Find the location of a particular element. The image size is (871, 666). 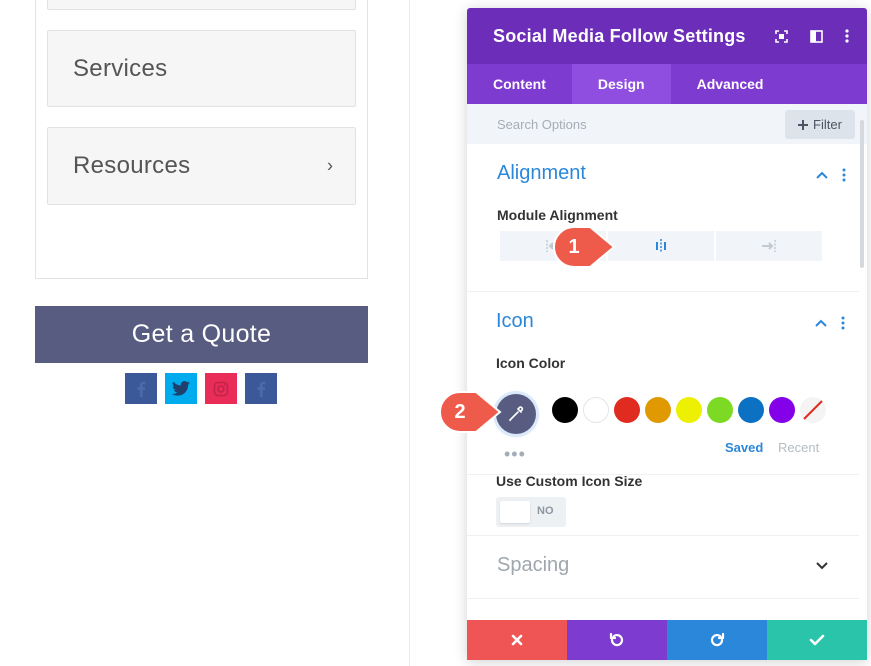

icon-section-title: Icon is located at coordinates (515, 321).